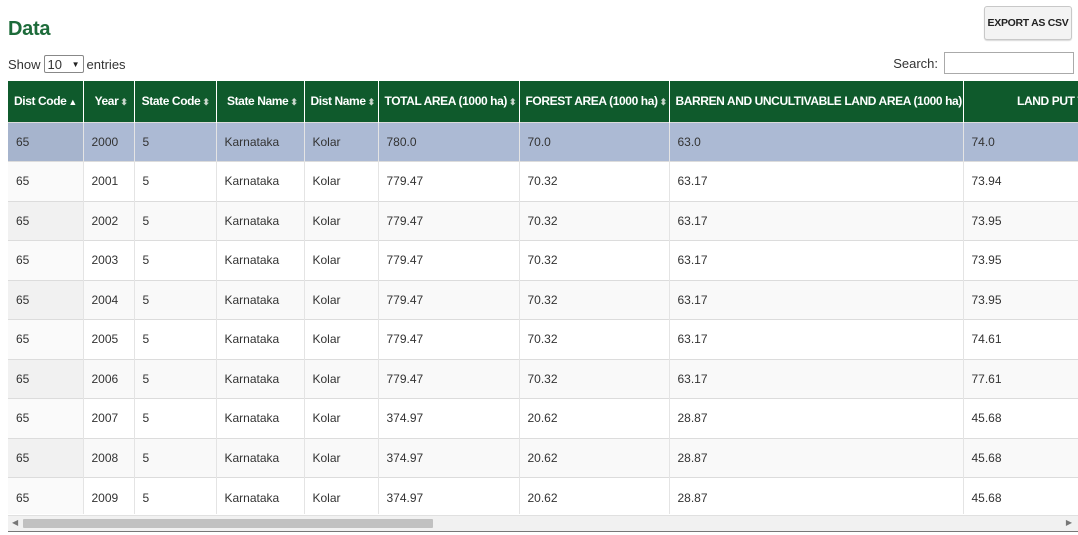  I want to click on table-cell: 2003, so click(109, 260).